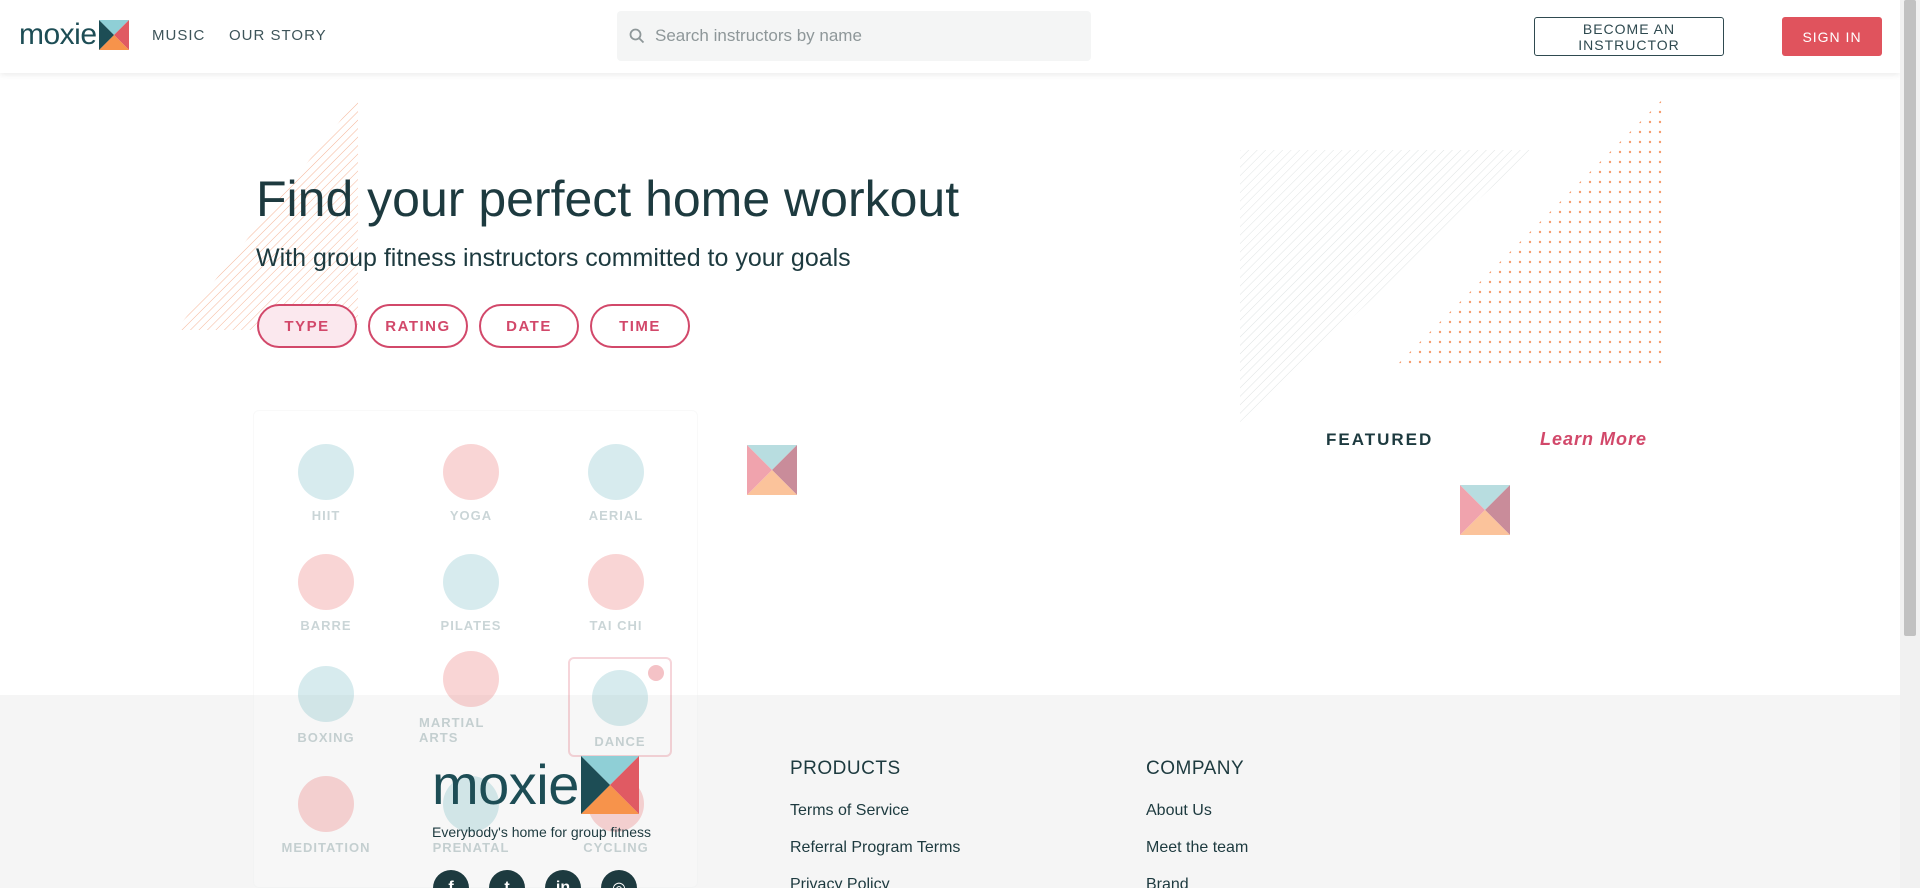 This screenshot has width=1920, height=888. I want to click on boxing-icon, so click(326, 694).